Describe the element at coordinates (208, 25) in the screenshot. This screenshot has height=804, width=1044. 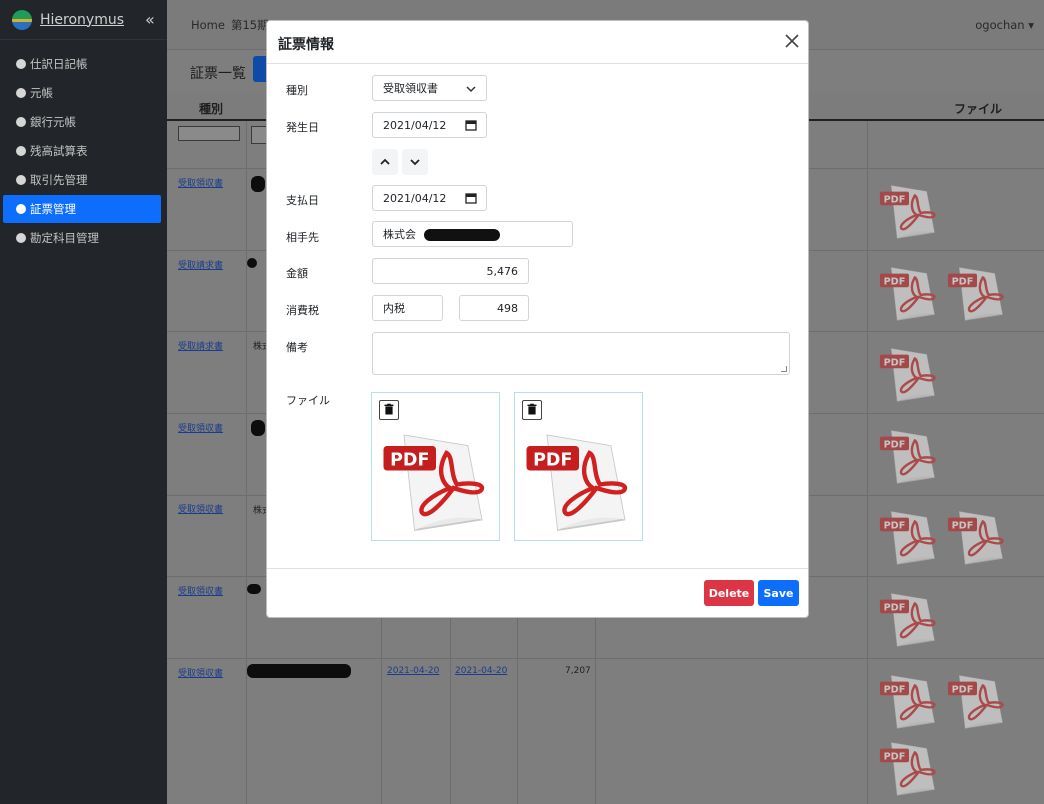
I see `breadcrumb-home: Home` at that location.